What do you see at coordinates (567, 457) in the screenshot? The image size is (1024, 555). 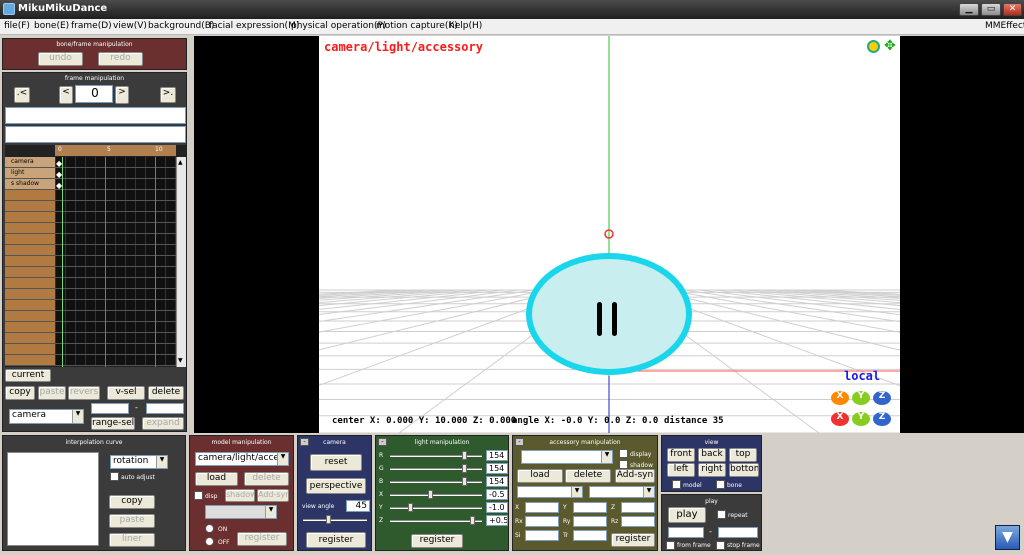 I see `accessory-select: ▼` at bounding box center [567, 457].